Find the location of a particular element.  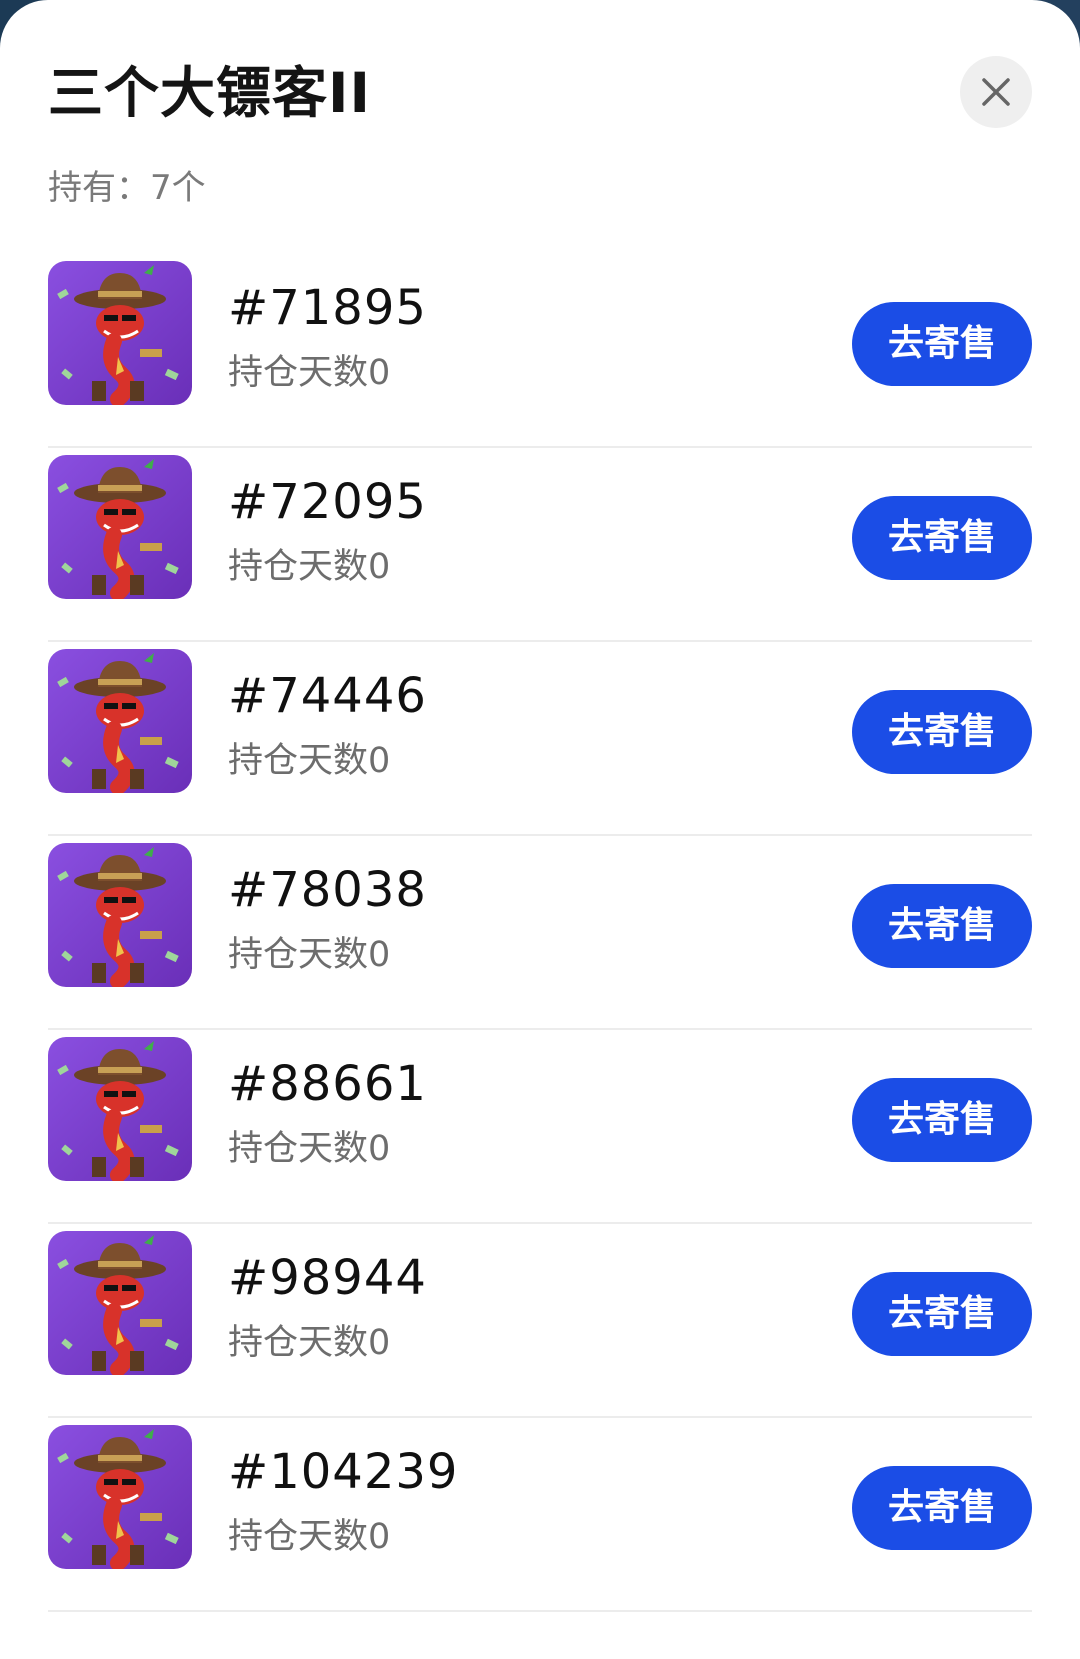

list-item: #71895 持仓天数0 去寄售 is located at coordinates (540, 351).